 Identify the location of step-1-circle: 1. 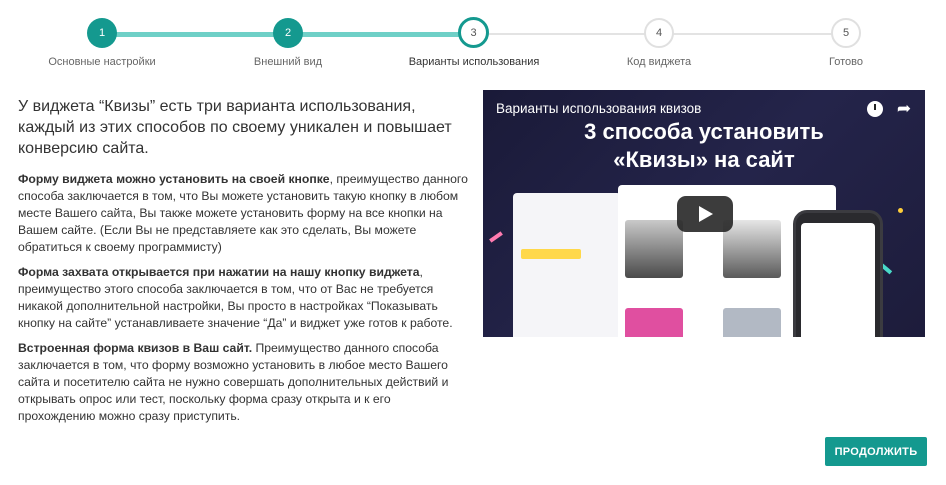
(102, 33).